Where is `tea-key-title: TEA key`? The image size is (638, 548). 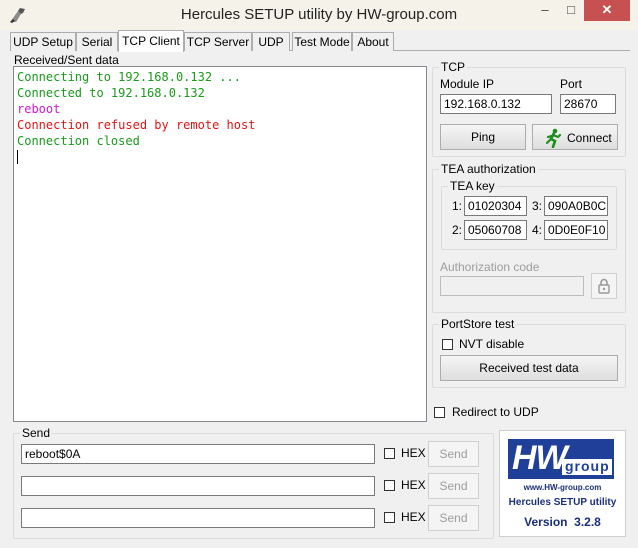 tea-key-title: TEA key is located at coordinates (472, 186).